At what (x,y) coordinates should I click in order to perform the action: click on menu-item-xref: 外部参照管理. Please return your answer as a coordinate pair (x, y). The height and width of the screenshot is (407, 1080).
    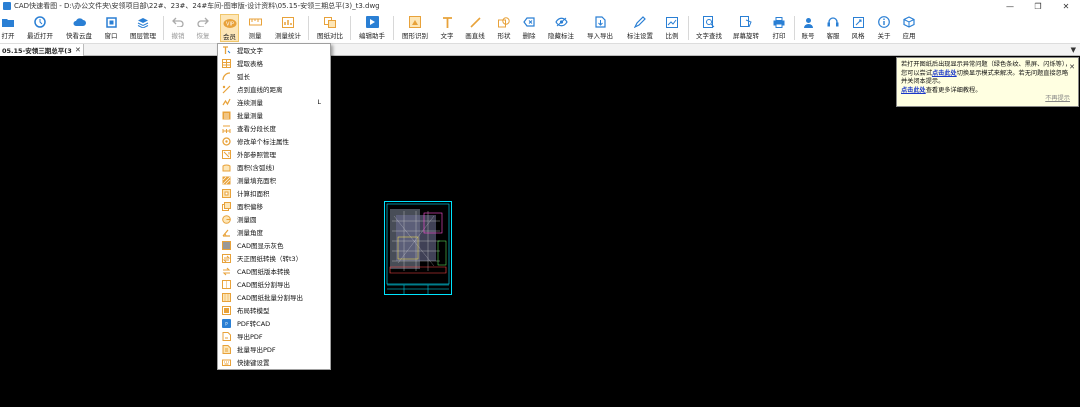
    Looking at the image, I should click on (274, 154).